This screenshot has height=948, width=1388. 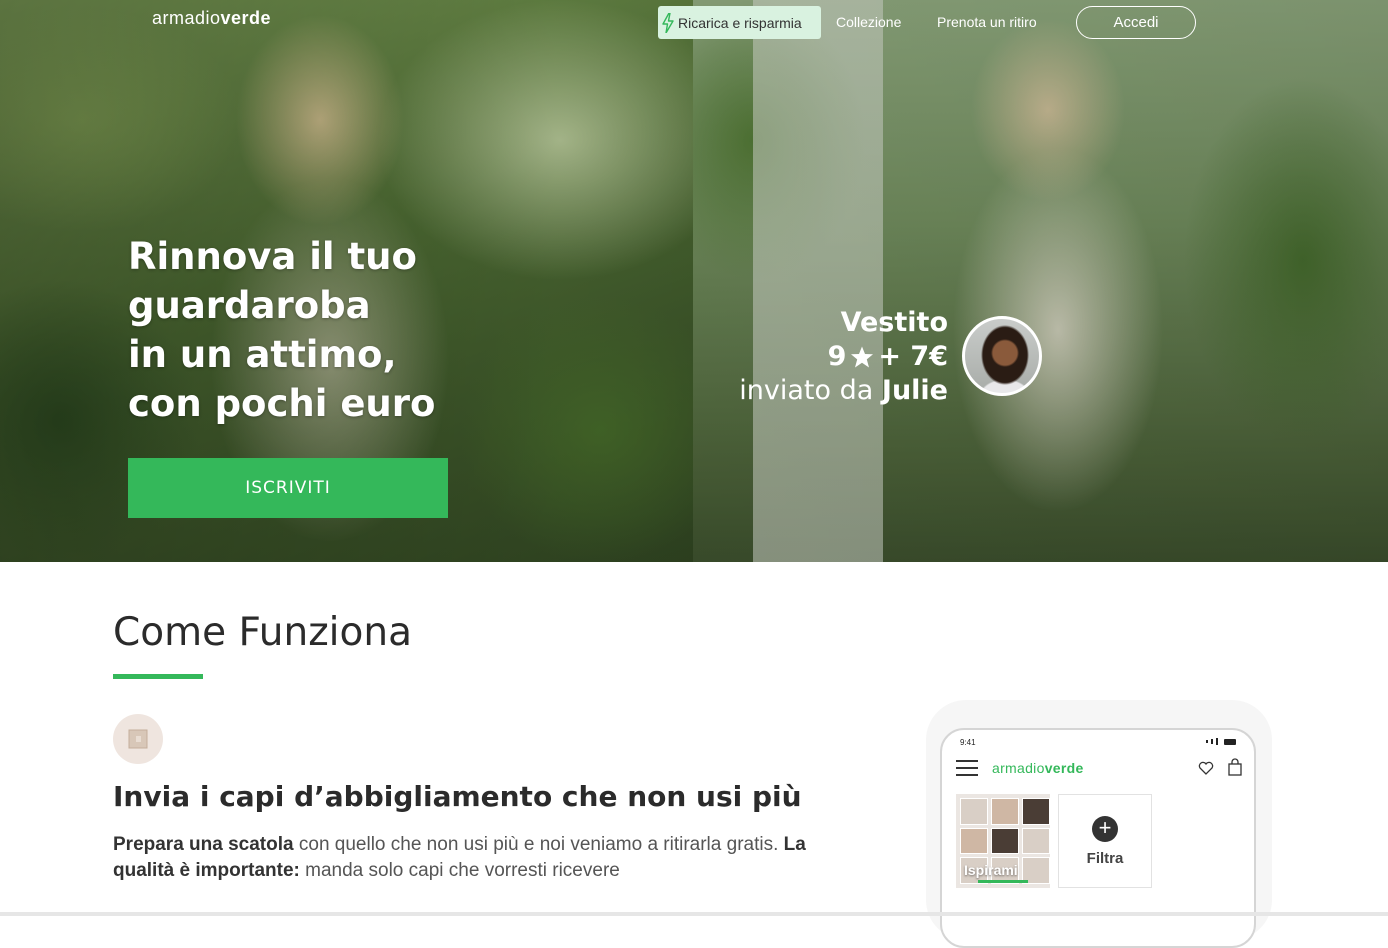 I want to click on item-extra-price: + 7€, so click(x=913, y=356).